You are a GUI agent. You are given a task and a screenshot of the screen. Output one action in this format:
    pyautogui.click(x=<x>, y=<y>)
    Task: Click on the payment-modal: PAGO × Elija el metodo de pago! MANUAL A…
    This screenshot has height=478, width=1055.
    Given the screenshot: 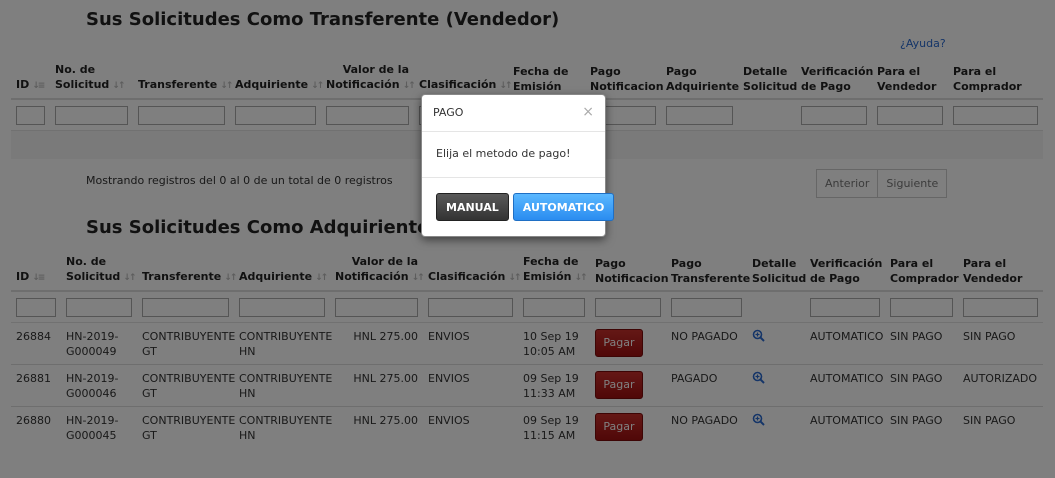 What is the action you would take?
    pyautogui.click(x=518, y=165)
    